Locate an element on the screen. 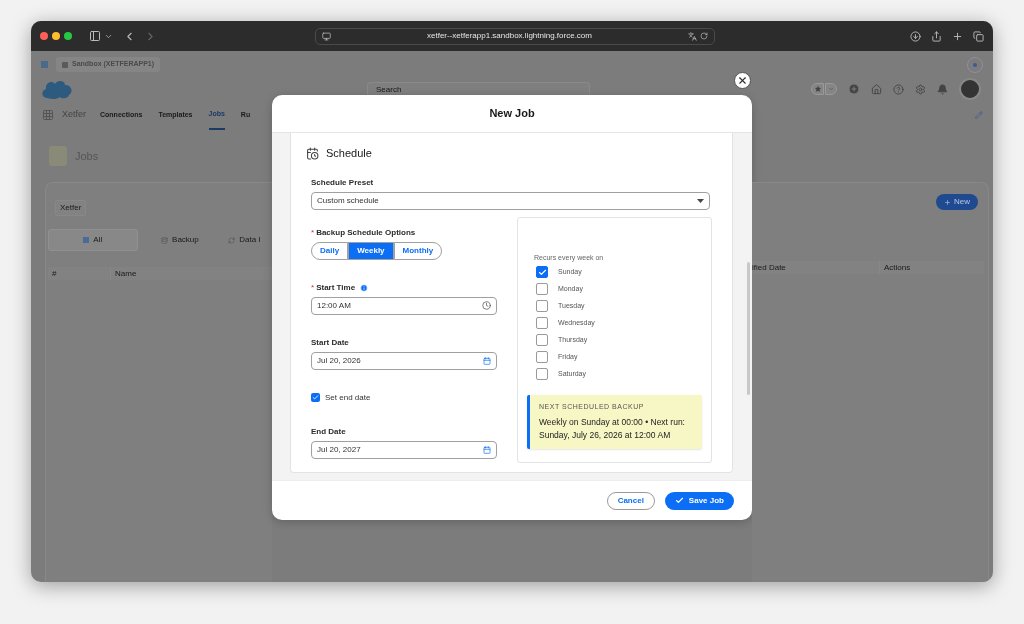  cancel-button: Cancel is located at coordinates (630, 500).